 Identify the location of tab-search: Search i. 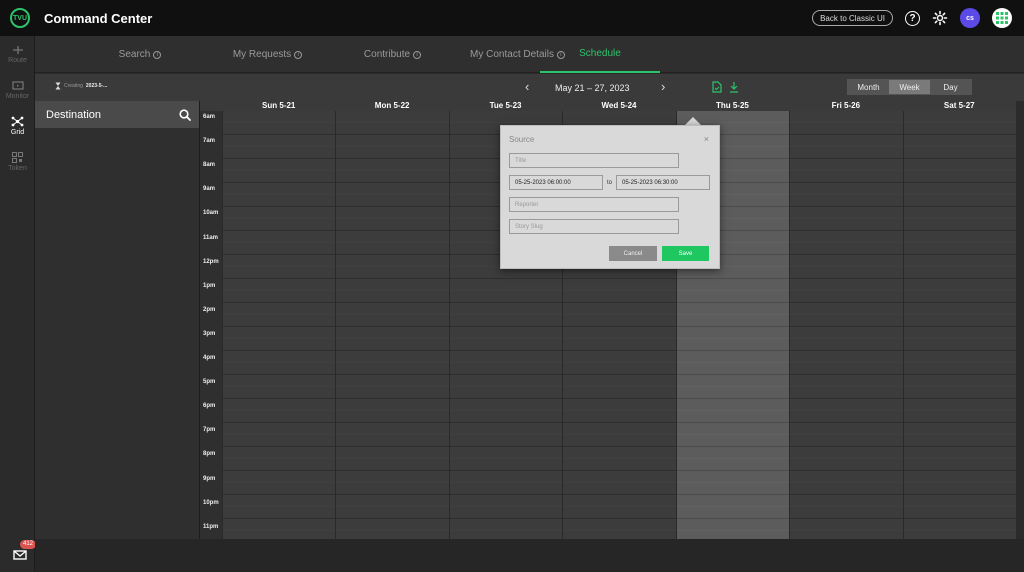
(140, 54).